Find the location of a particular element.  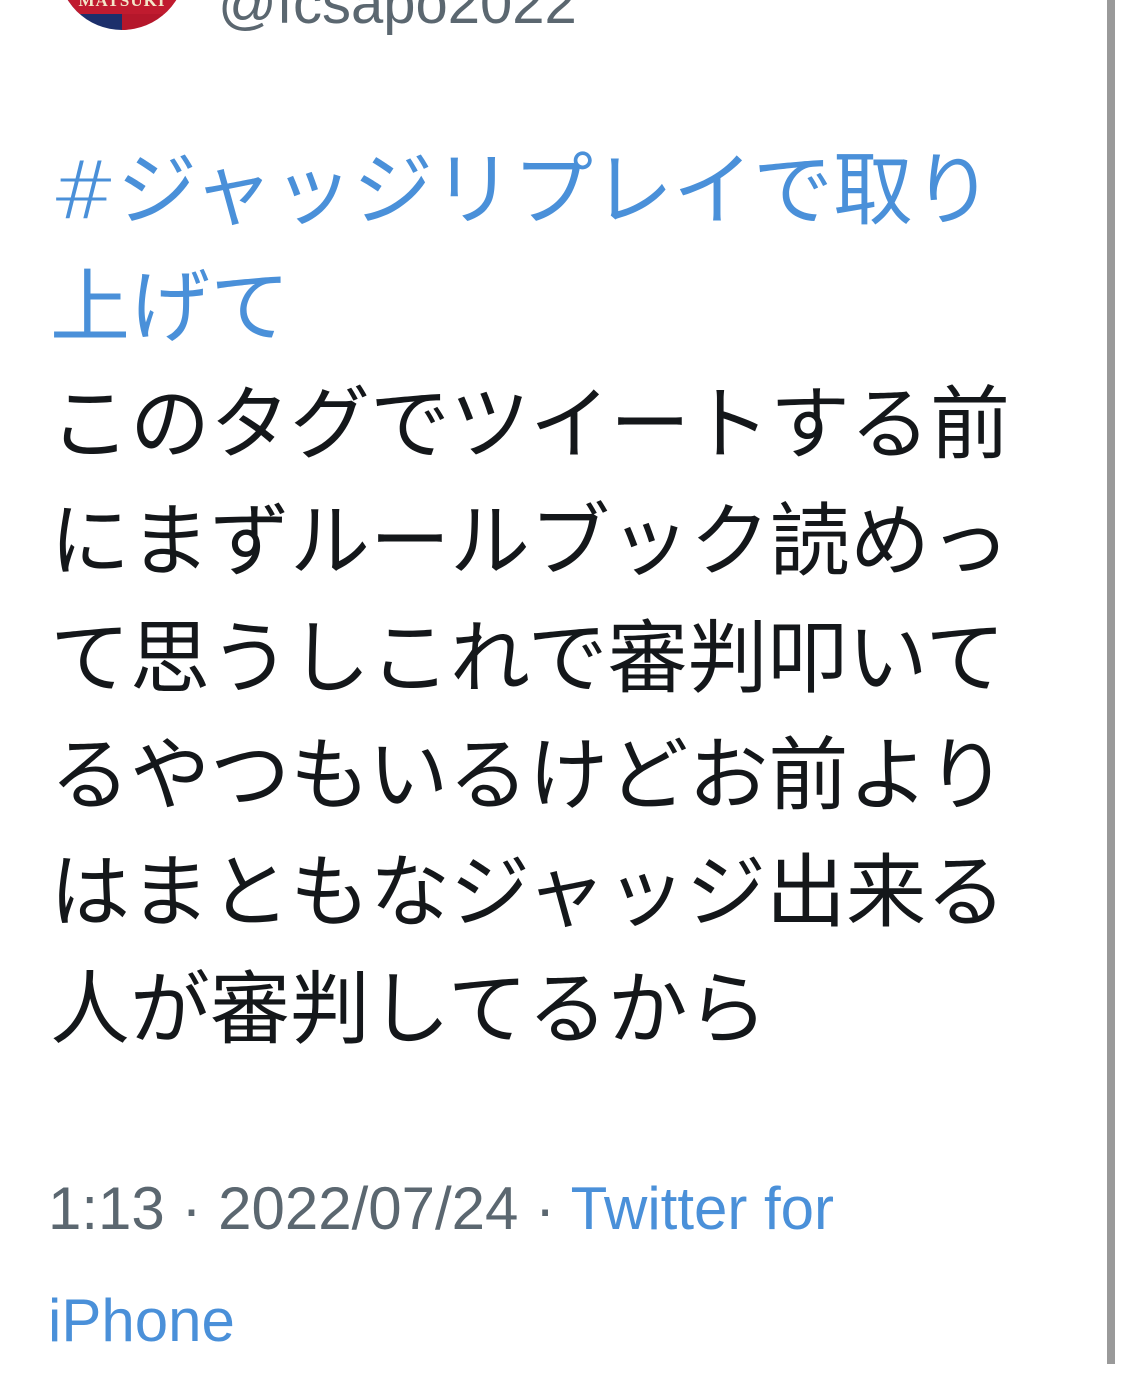

scroll-gutter is located at coordinates (1120, 682).